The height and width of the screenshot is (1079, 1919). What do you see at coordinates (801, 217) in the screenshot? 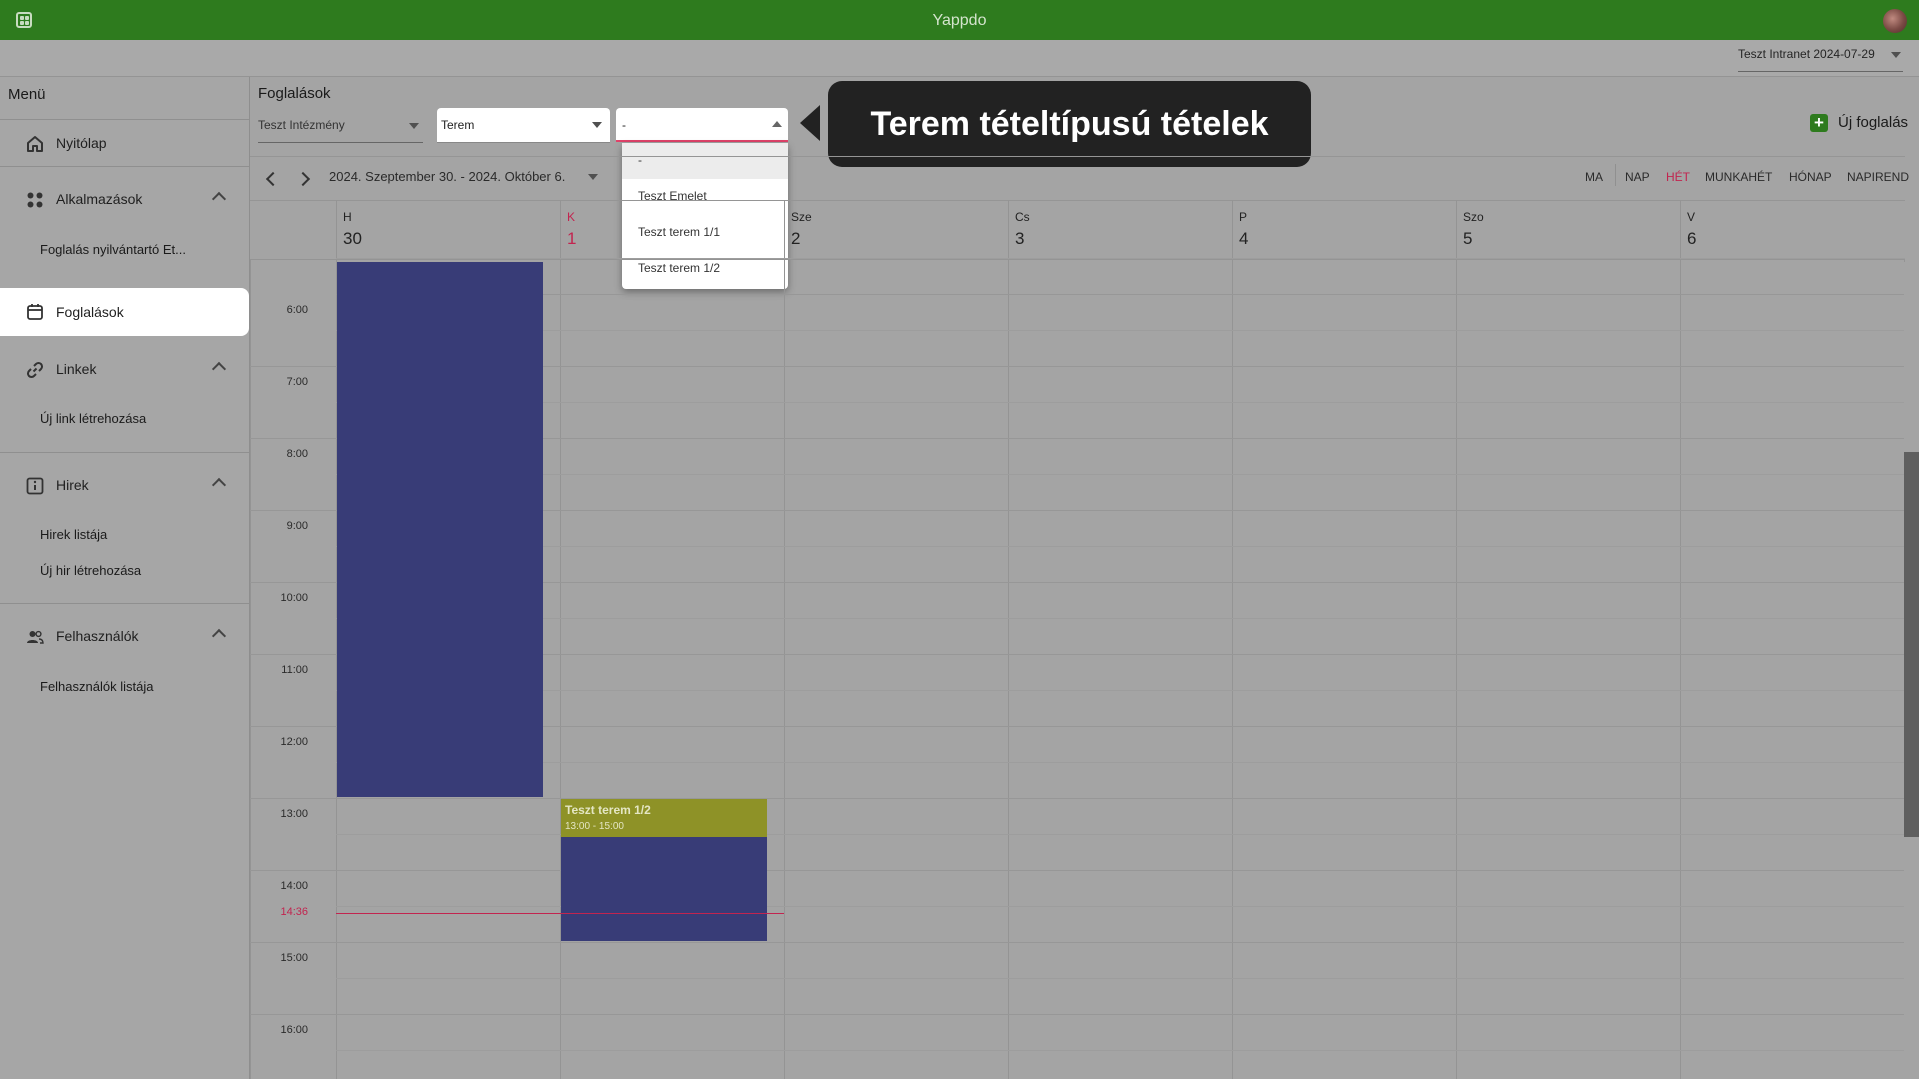
I see `day-name: Sze` at bounding box center [801, 217].